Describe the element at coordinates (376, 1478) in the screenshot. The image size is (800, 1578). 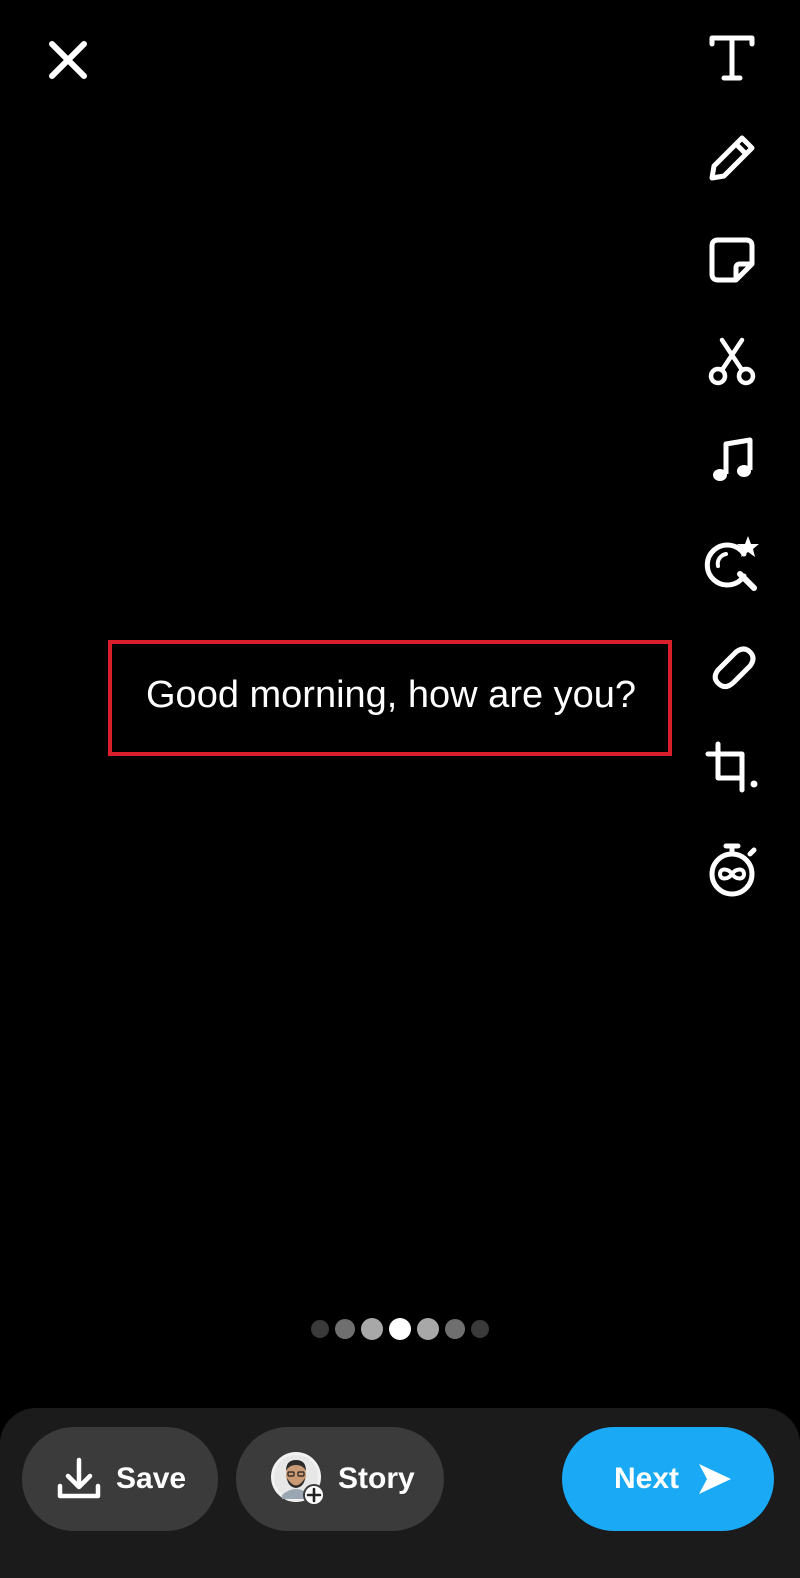
I see `story-label: Story` at that location.